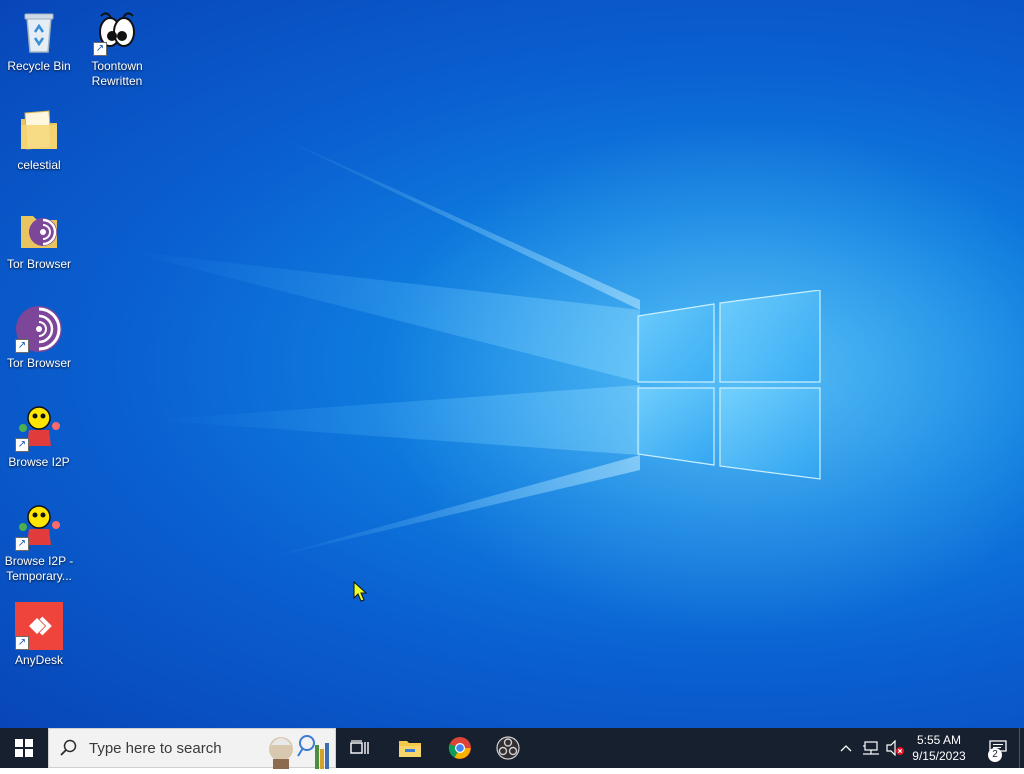  I want to click on desktop-icon-label: Browse I2P, so click(39, 462).